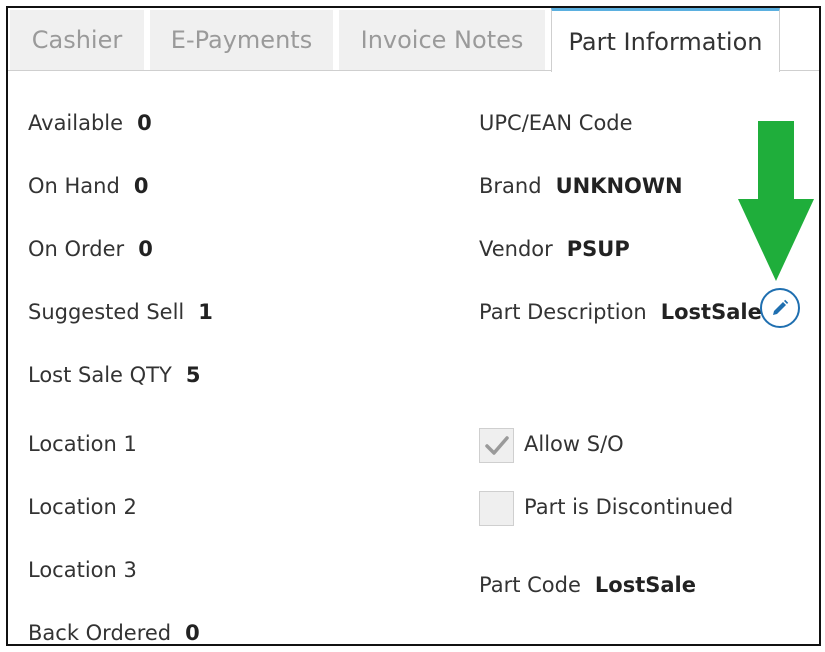  I want to click on allow-so-checkbox, so click(496, 445).